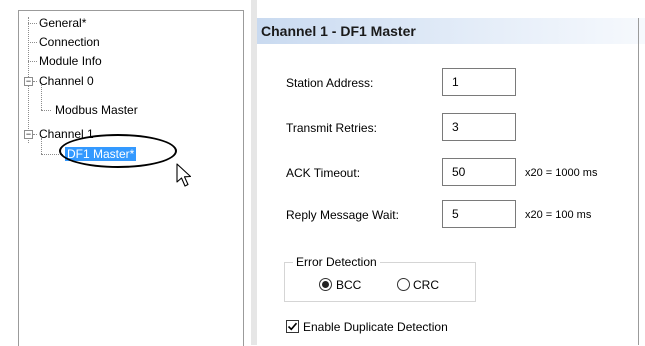 The image size is (645, 346). I want to click on crc-radio, so click(403, 284).